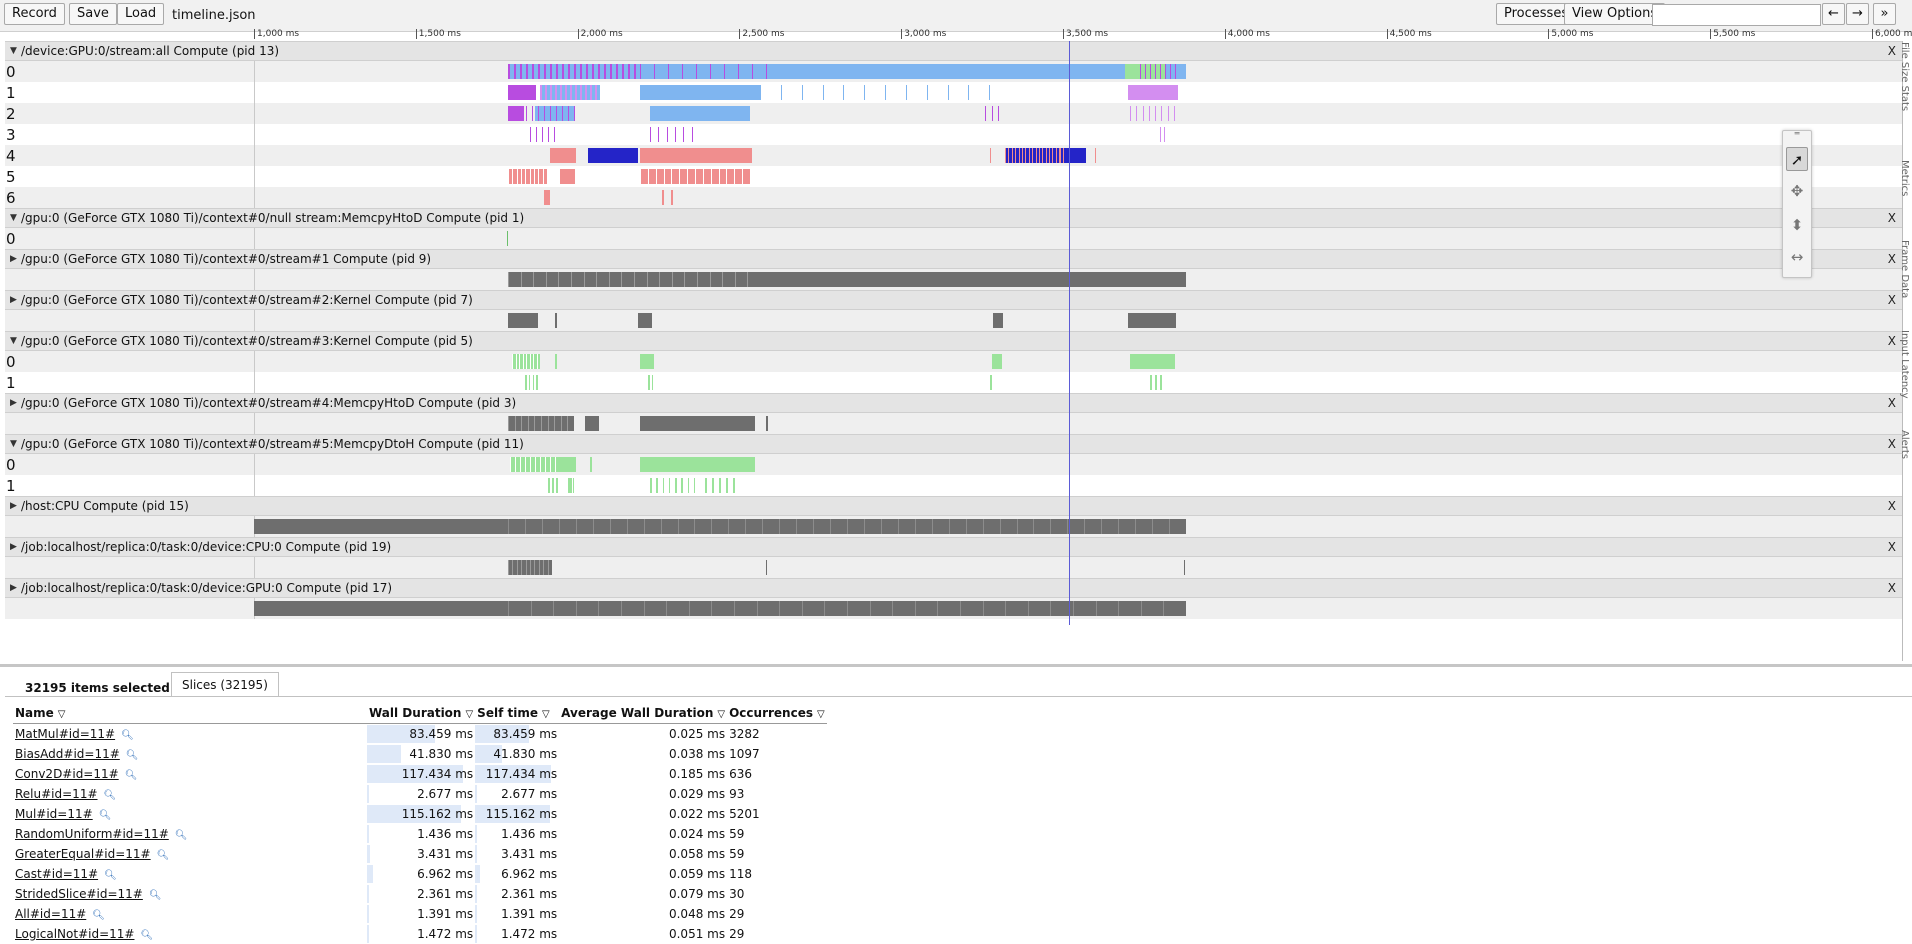 The height and width of the screenshot is (944, 1912). I want to click on track-row, so click(953, 608).